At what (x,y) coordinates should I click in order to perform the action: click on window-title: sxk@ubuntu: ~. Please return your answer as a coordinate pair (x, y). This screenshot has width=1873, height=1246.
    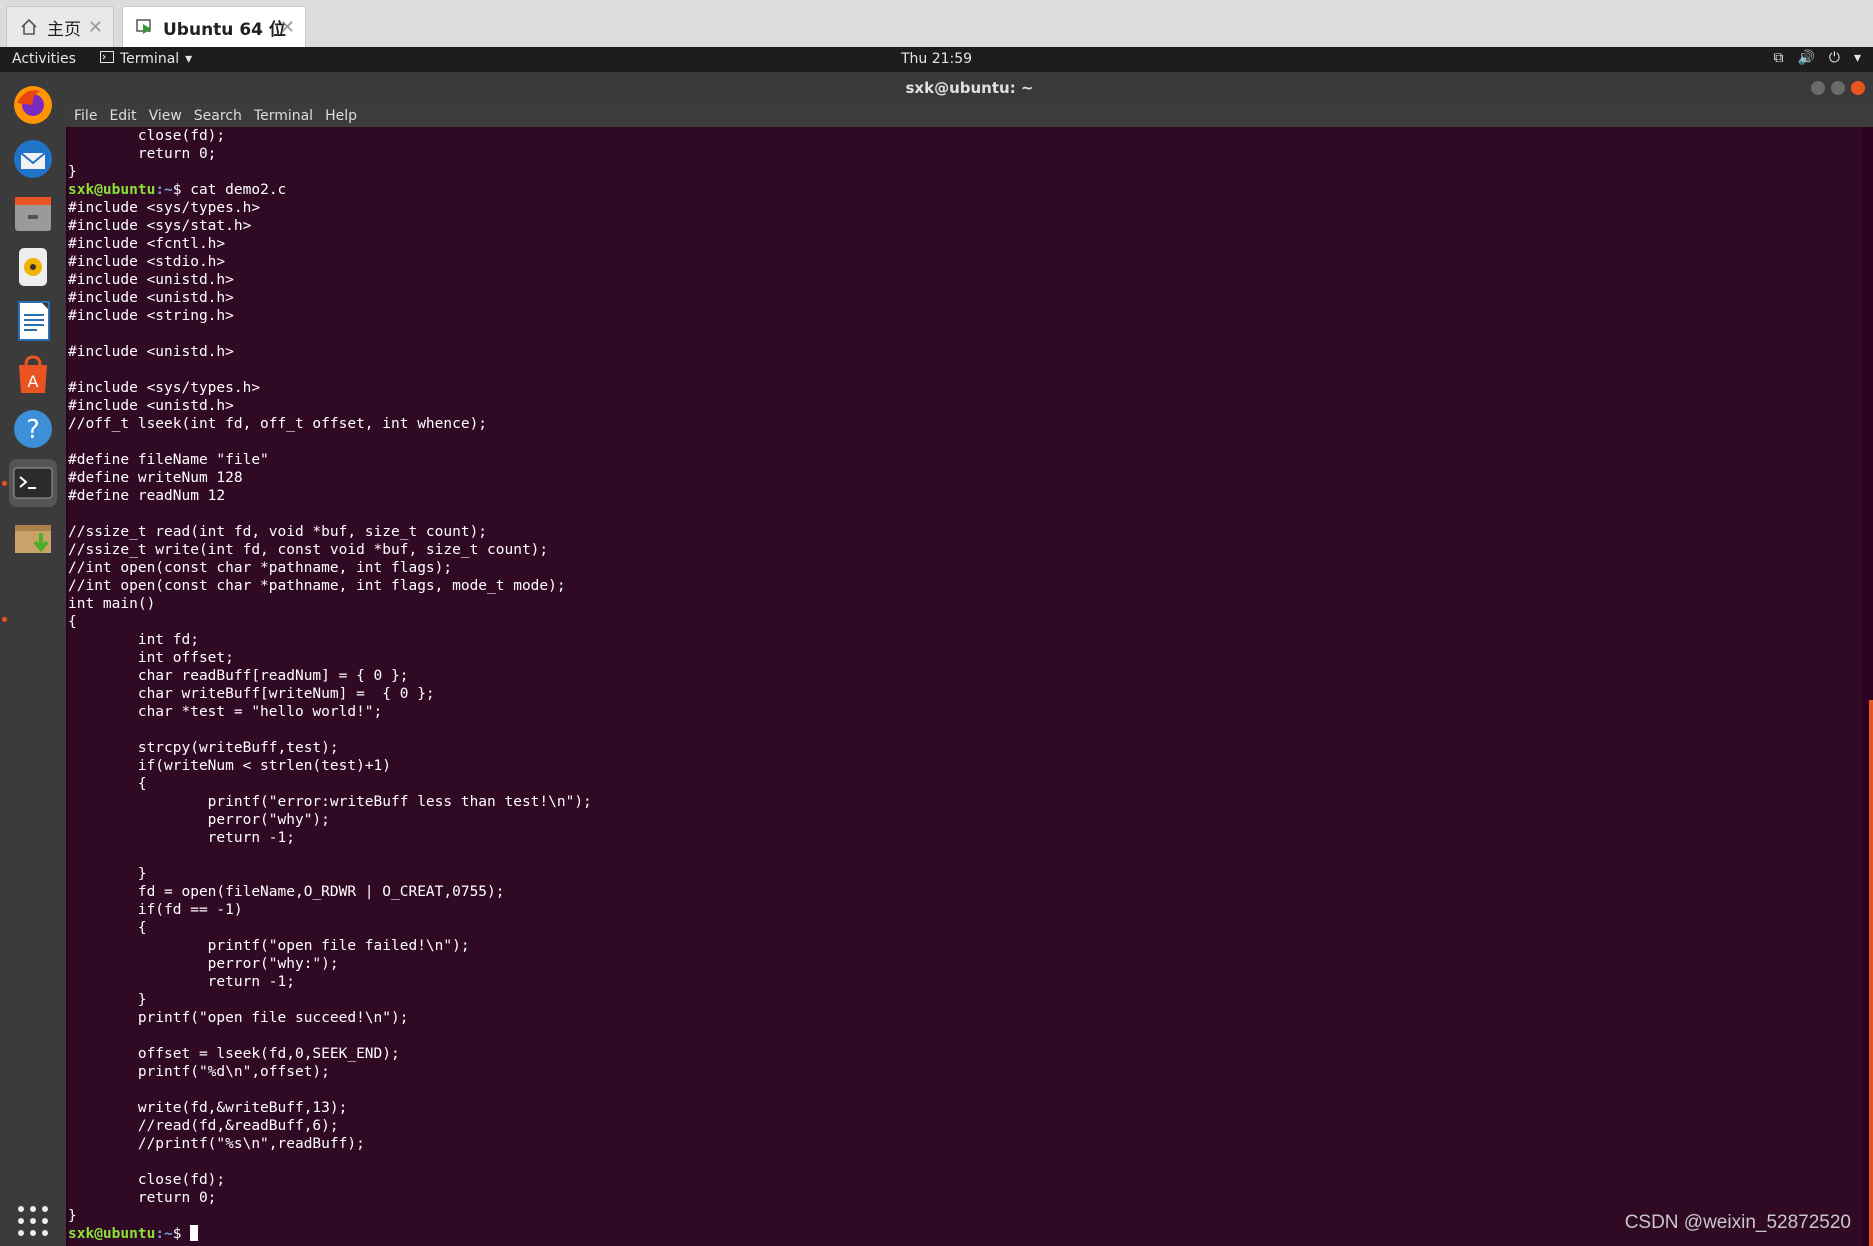
    Looking at the image, I should click on (969, 88).